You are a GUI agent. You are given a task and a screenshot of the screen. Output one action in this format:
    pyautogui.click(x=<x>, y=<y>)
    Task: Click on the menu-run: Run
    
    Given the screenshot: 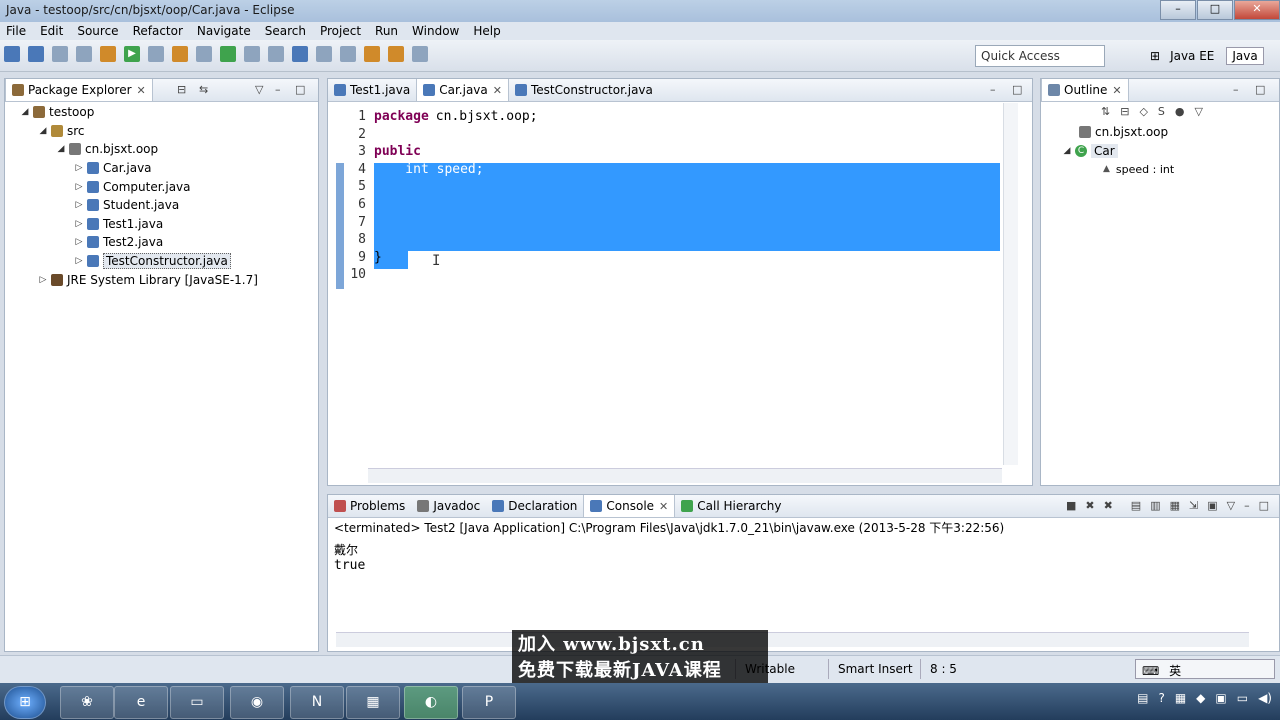 What is the action you would take?
    pyautogui.click(x=387, y=31)
    